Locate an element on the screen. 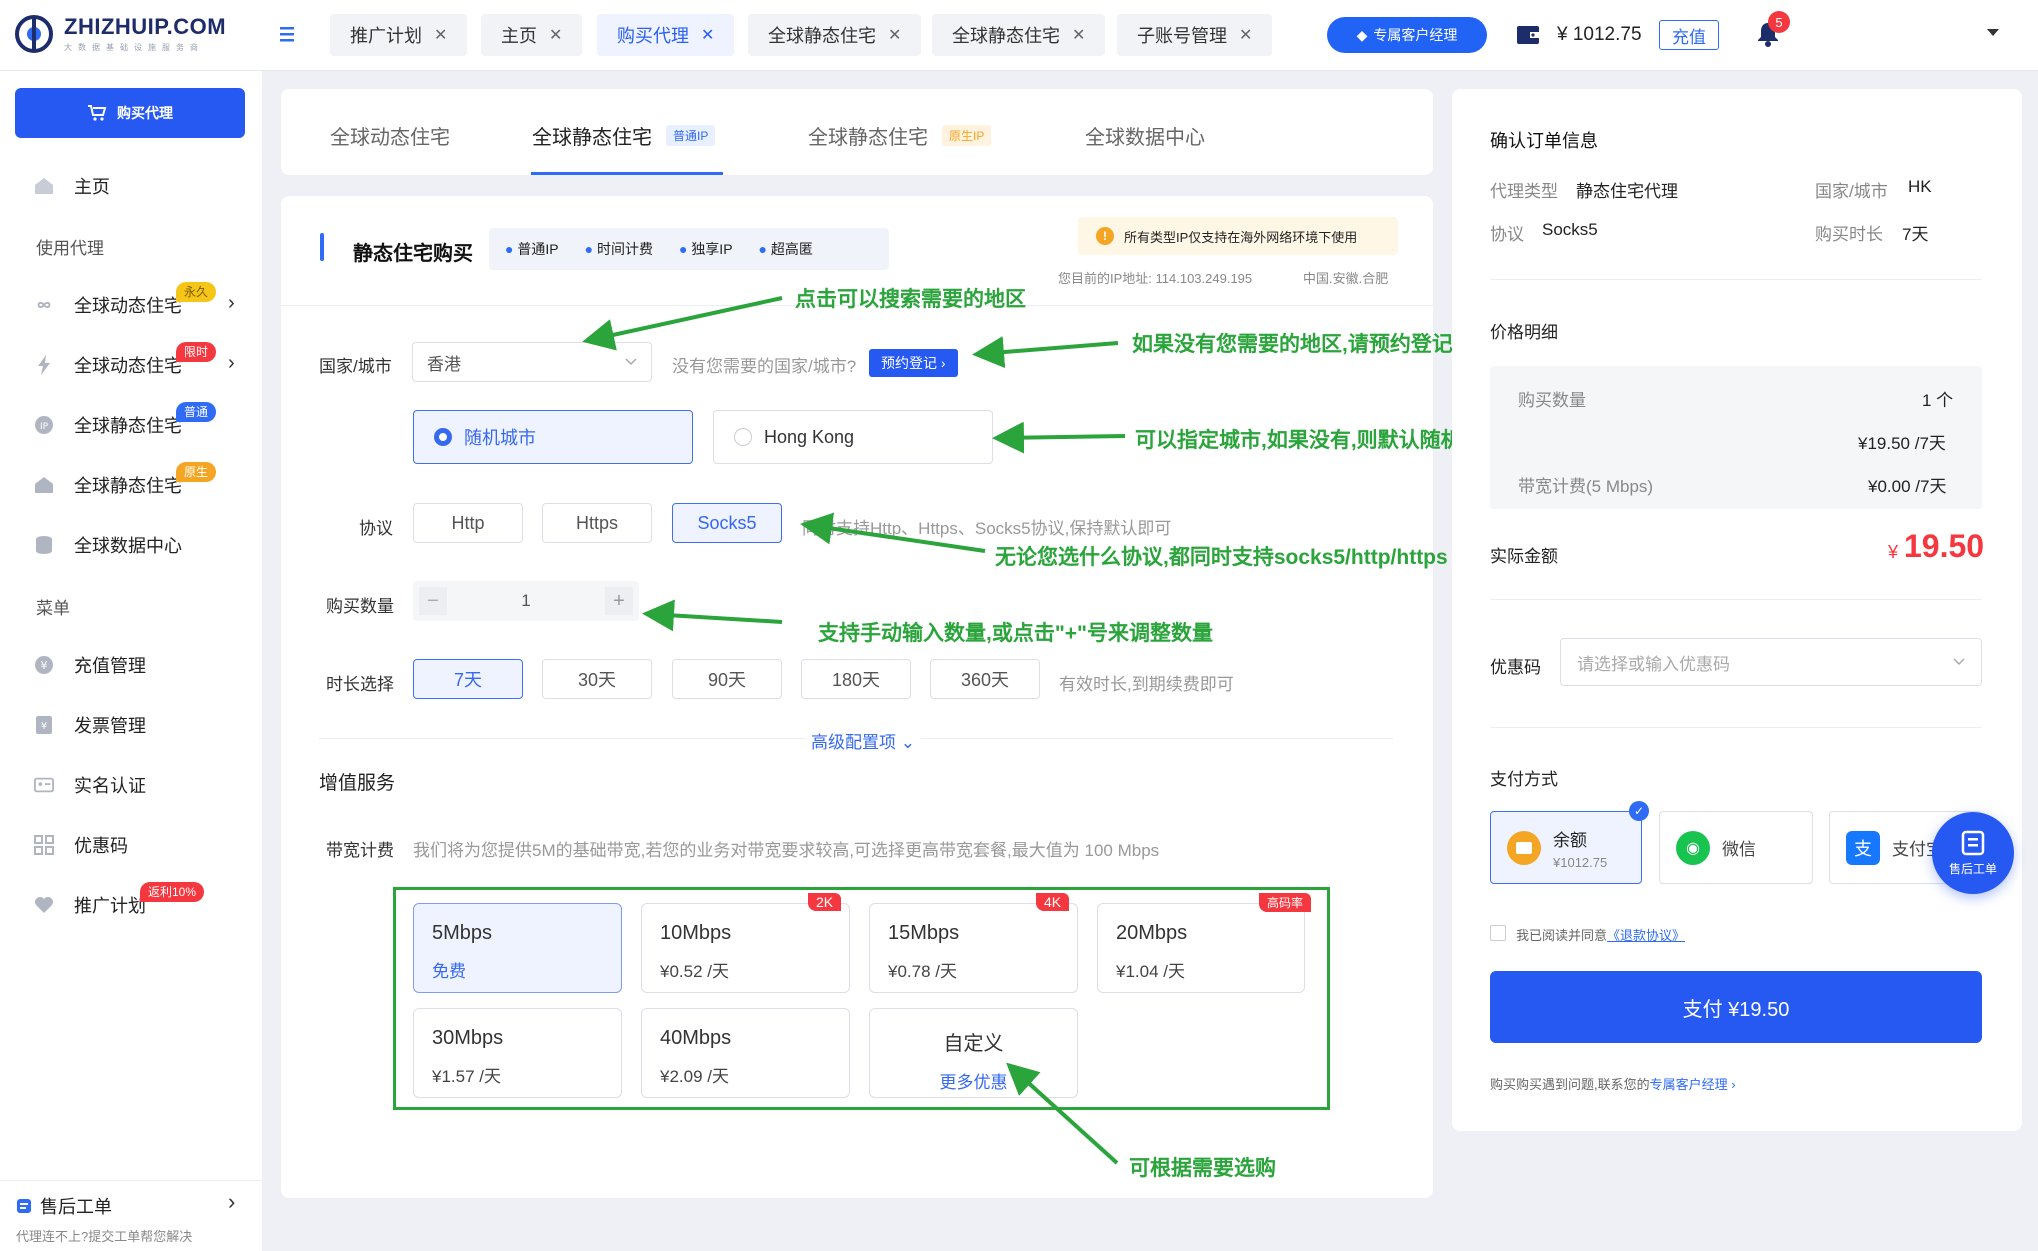  coupon-placeholder: 请选择或输入优惠码 is located at coordinates (1653, 664).